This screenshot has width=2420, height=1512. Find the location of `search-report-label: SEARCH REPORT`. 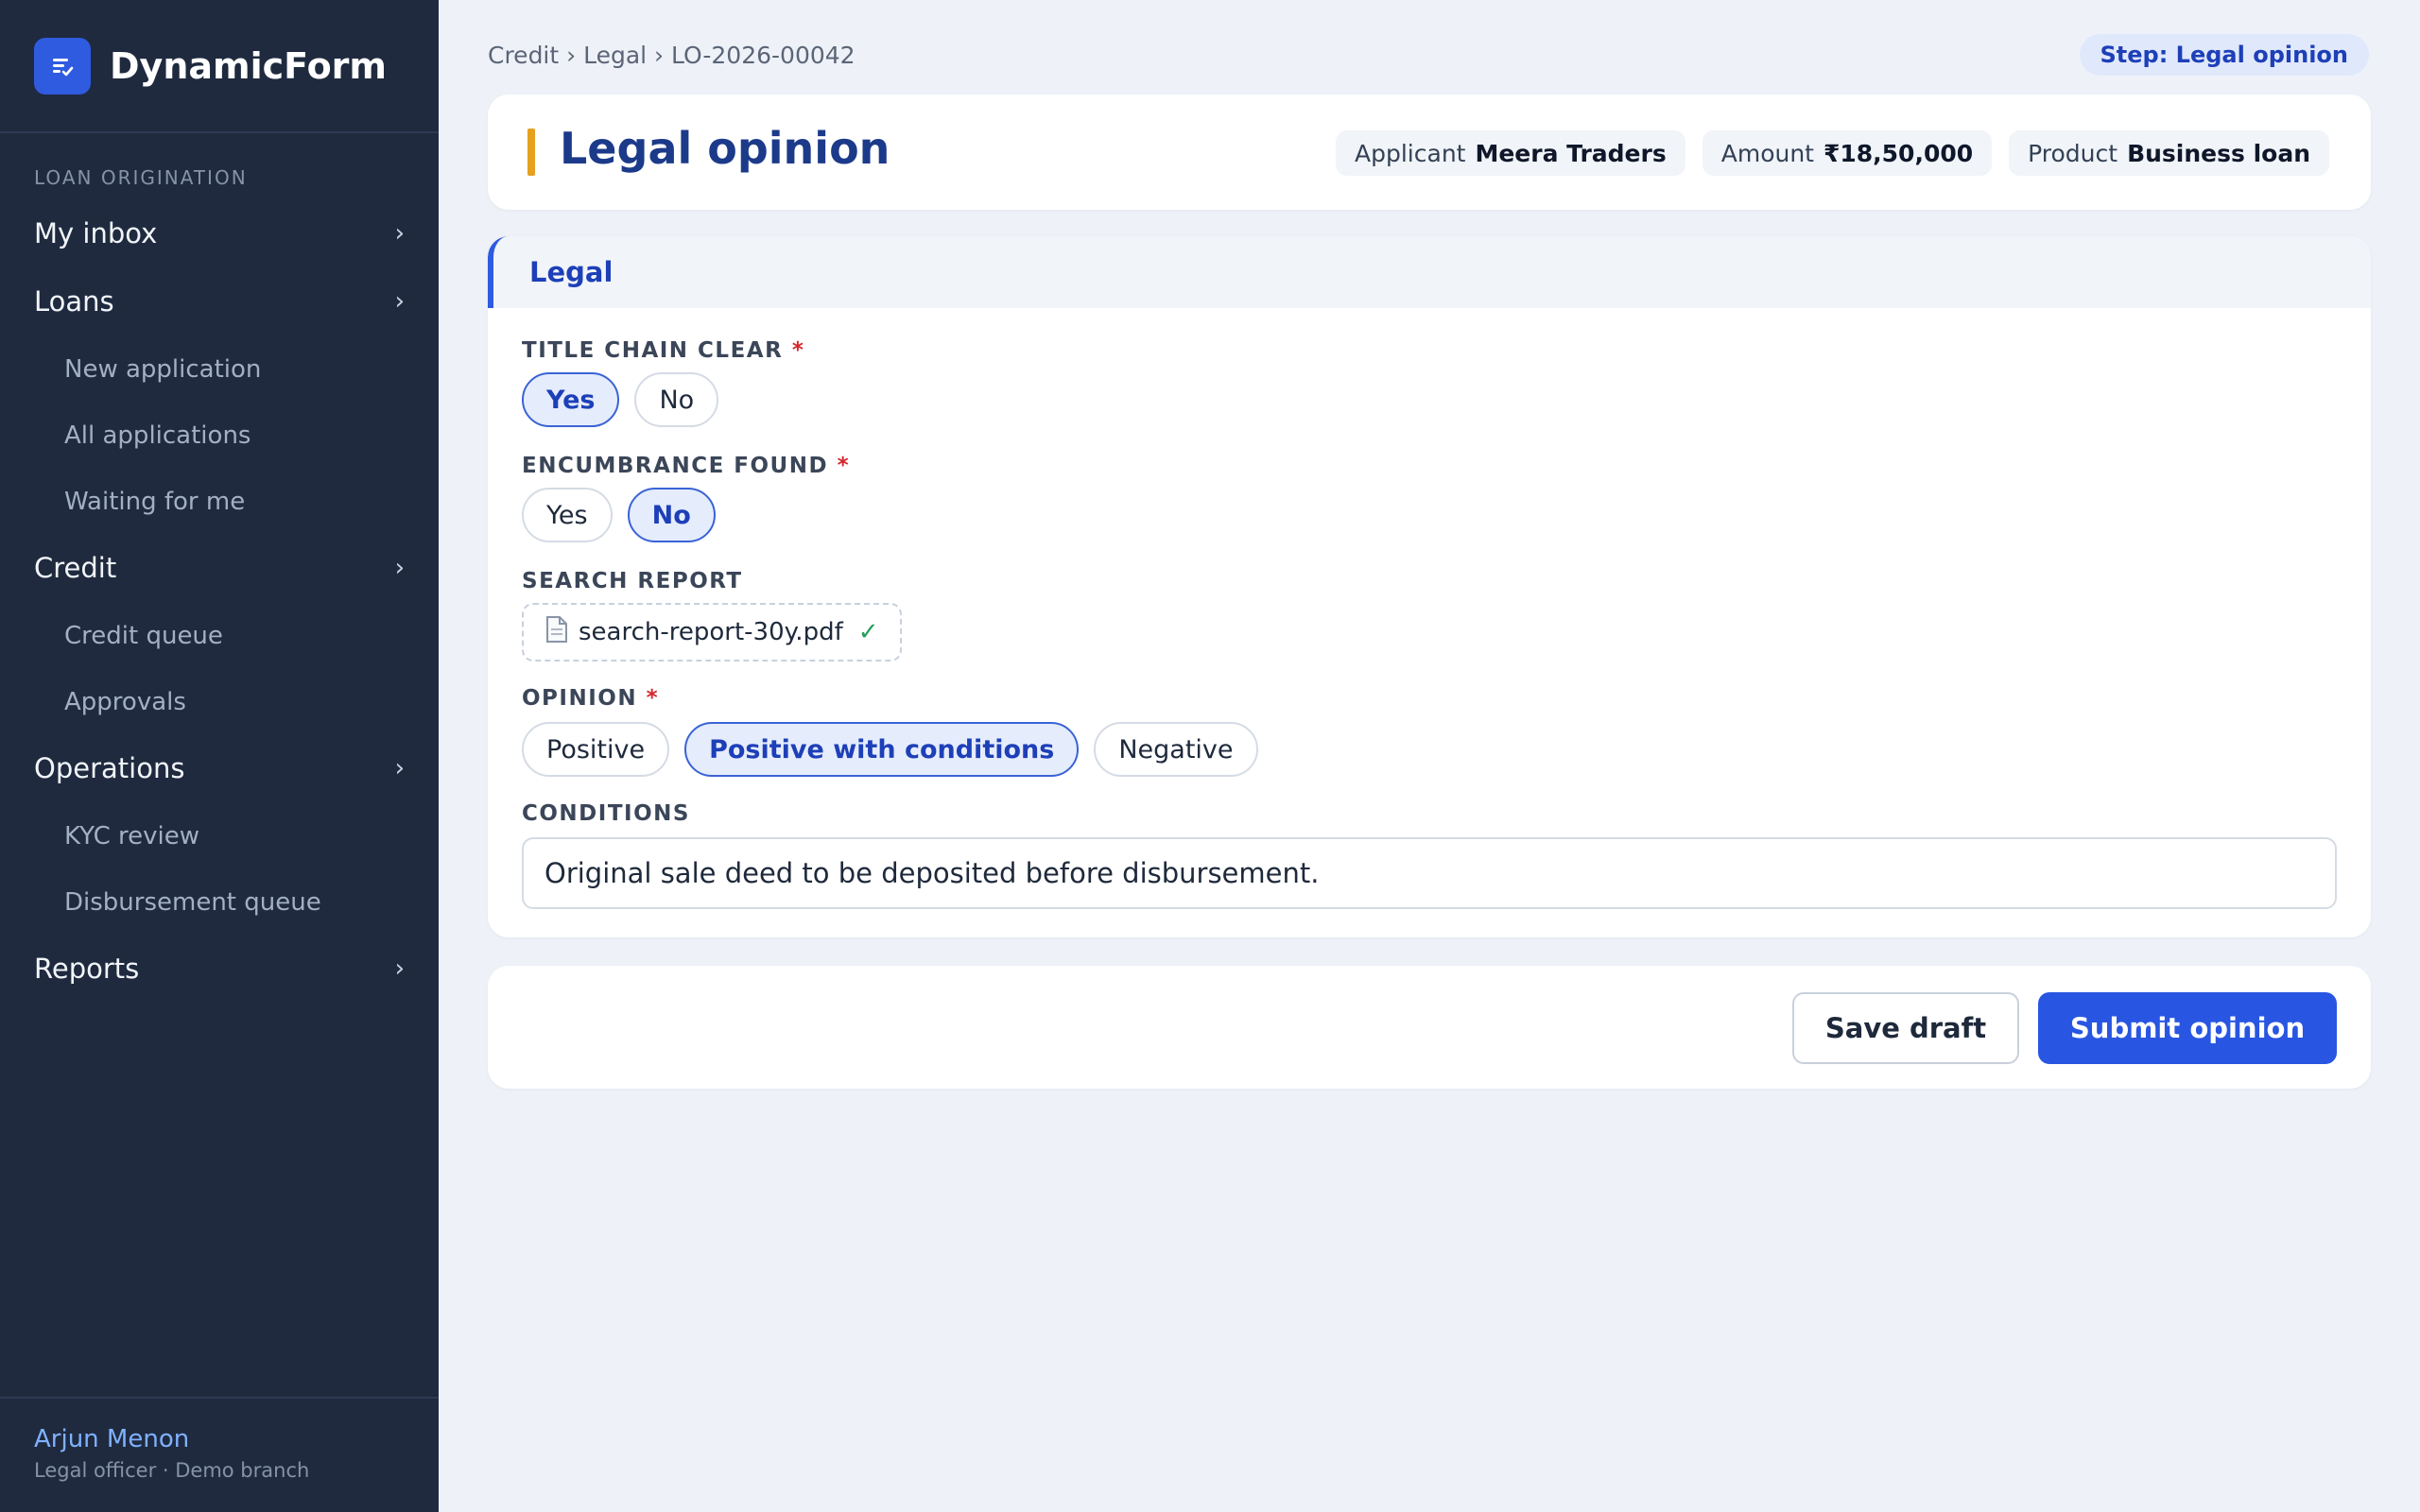

search-report-label: SEARCH REPORT is located at coordinates (632, 581).